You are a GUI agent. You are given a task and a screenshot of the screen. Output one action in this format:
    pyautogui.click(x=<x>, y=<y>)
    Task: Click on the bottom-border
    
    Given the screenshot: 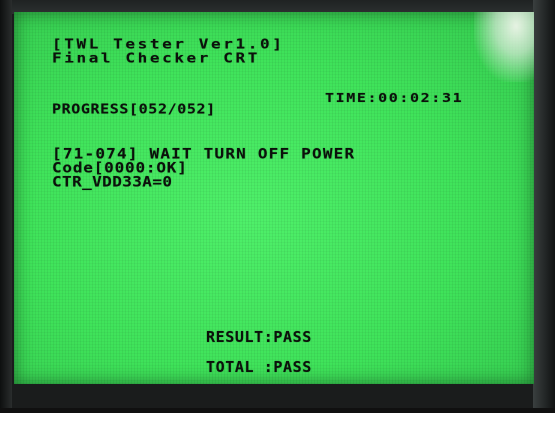 What is the action you would take?
    pyautogui.click(x=277, y=410)
    